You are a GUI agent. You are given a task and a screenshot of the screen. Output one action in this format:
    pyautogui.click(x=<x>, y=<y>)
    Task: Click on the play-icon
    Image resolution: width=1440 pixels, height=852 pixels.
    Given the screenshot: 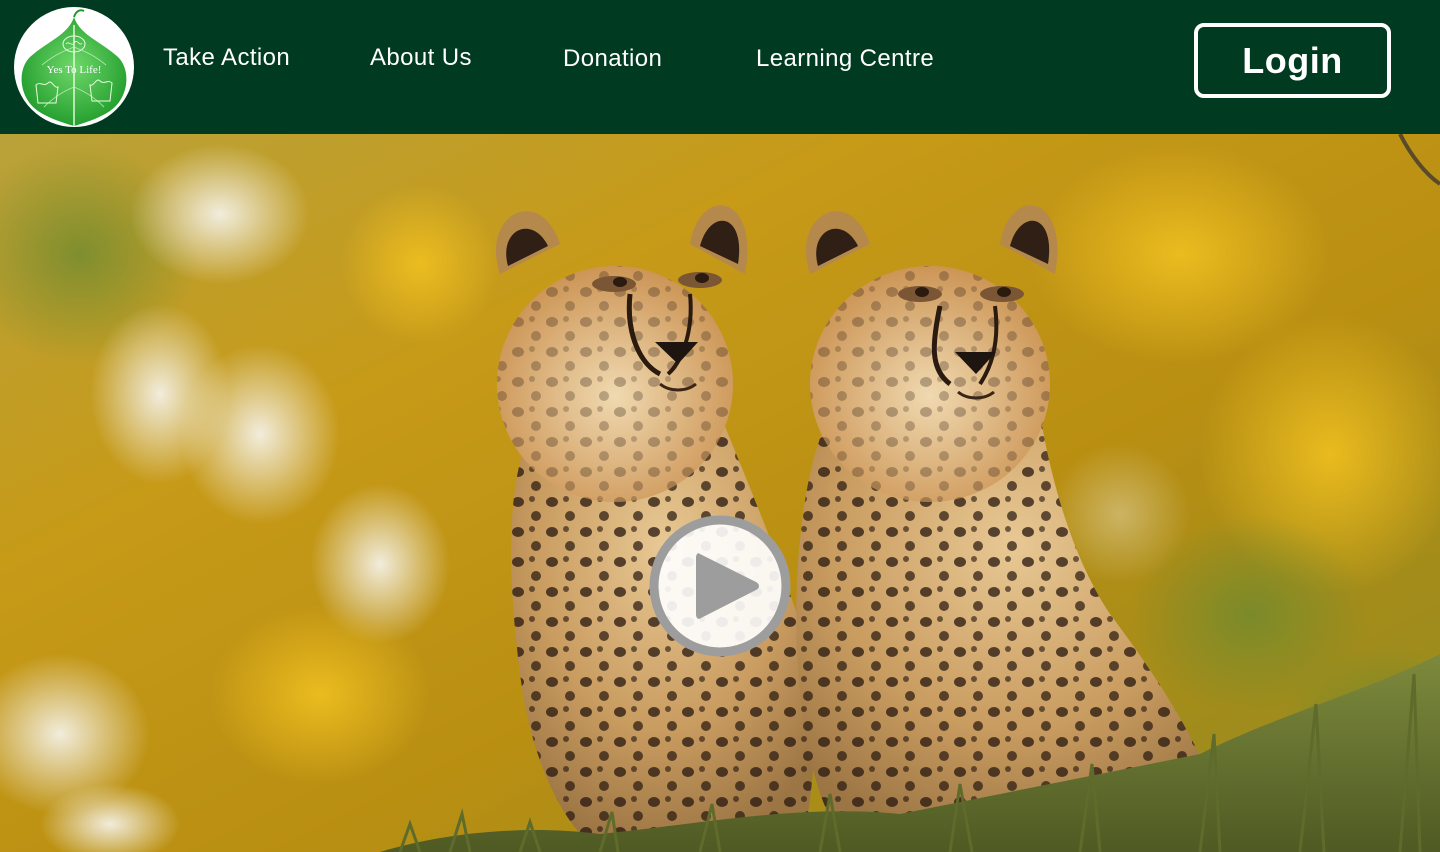 What is the action you would take?
    pyautogui.click(x=720, y=586)
    